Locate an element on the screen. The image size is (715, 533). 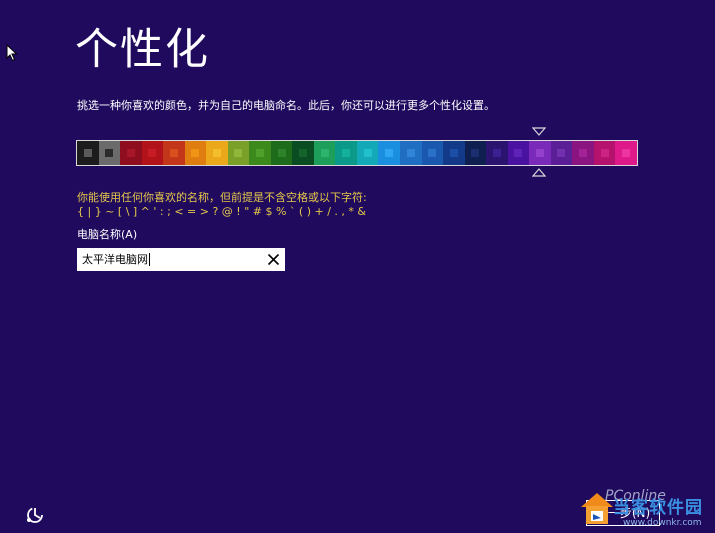
color-picker is located at coordinates (357, 153).